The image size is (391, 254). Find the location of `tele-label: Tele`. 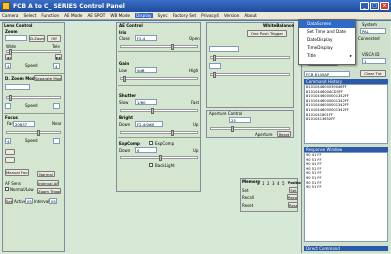

tele-label: Tele is located at coordinates (56, 46).